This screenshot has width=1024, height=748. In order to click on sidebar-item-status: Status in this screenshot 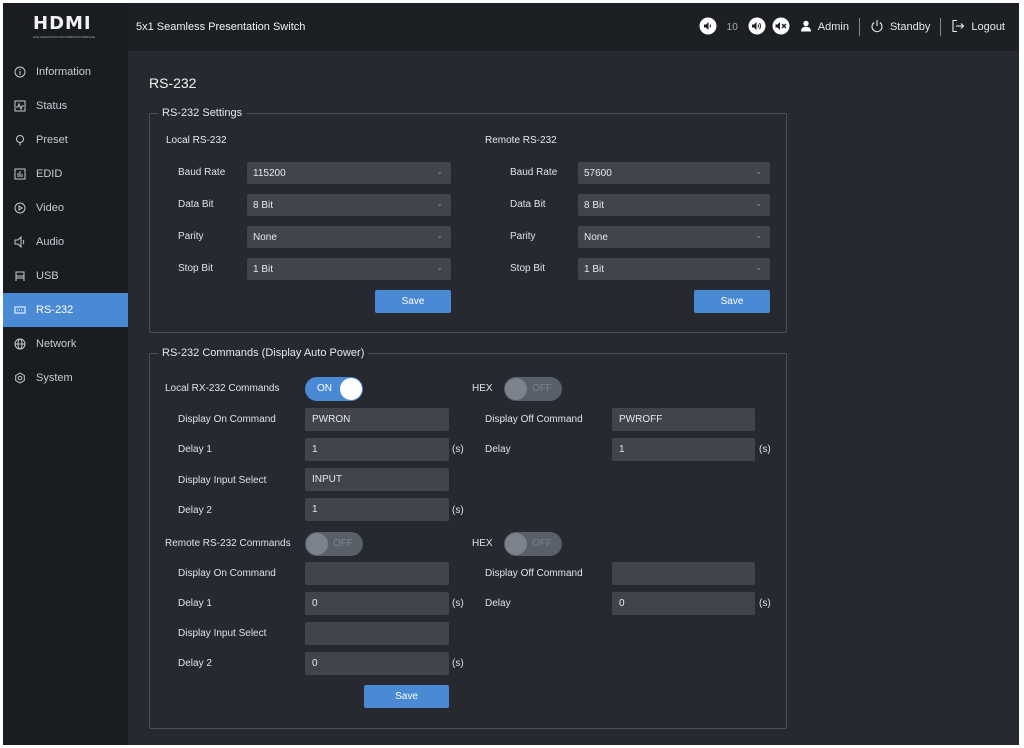, I will do `click(65, 106)`.